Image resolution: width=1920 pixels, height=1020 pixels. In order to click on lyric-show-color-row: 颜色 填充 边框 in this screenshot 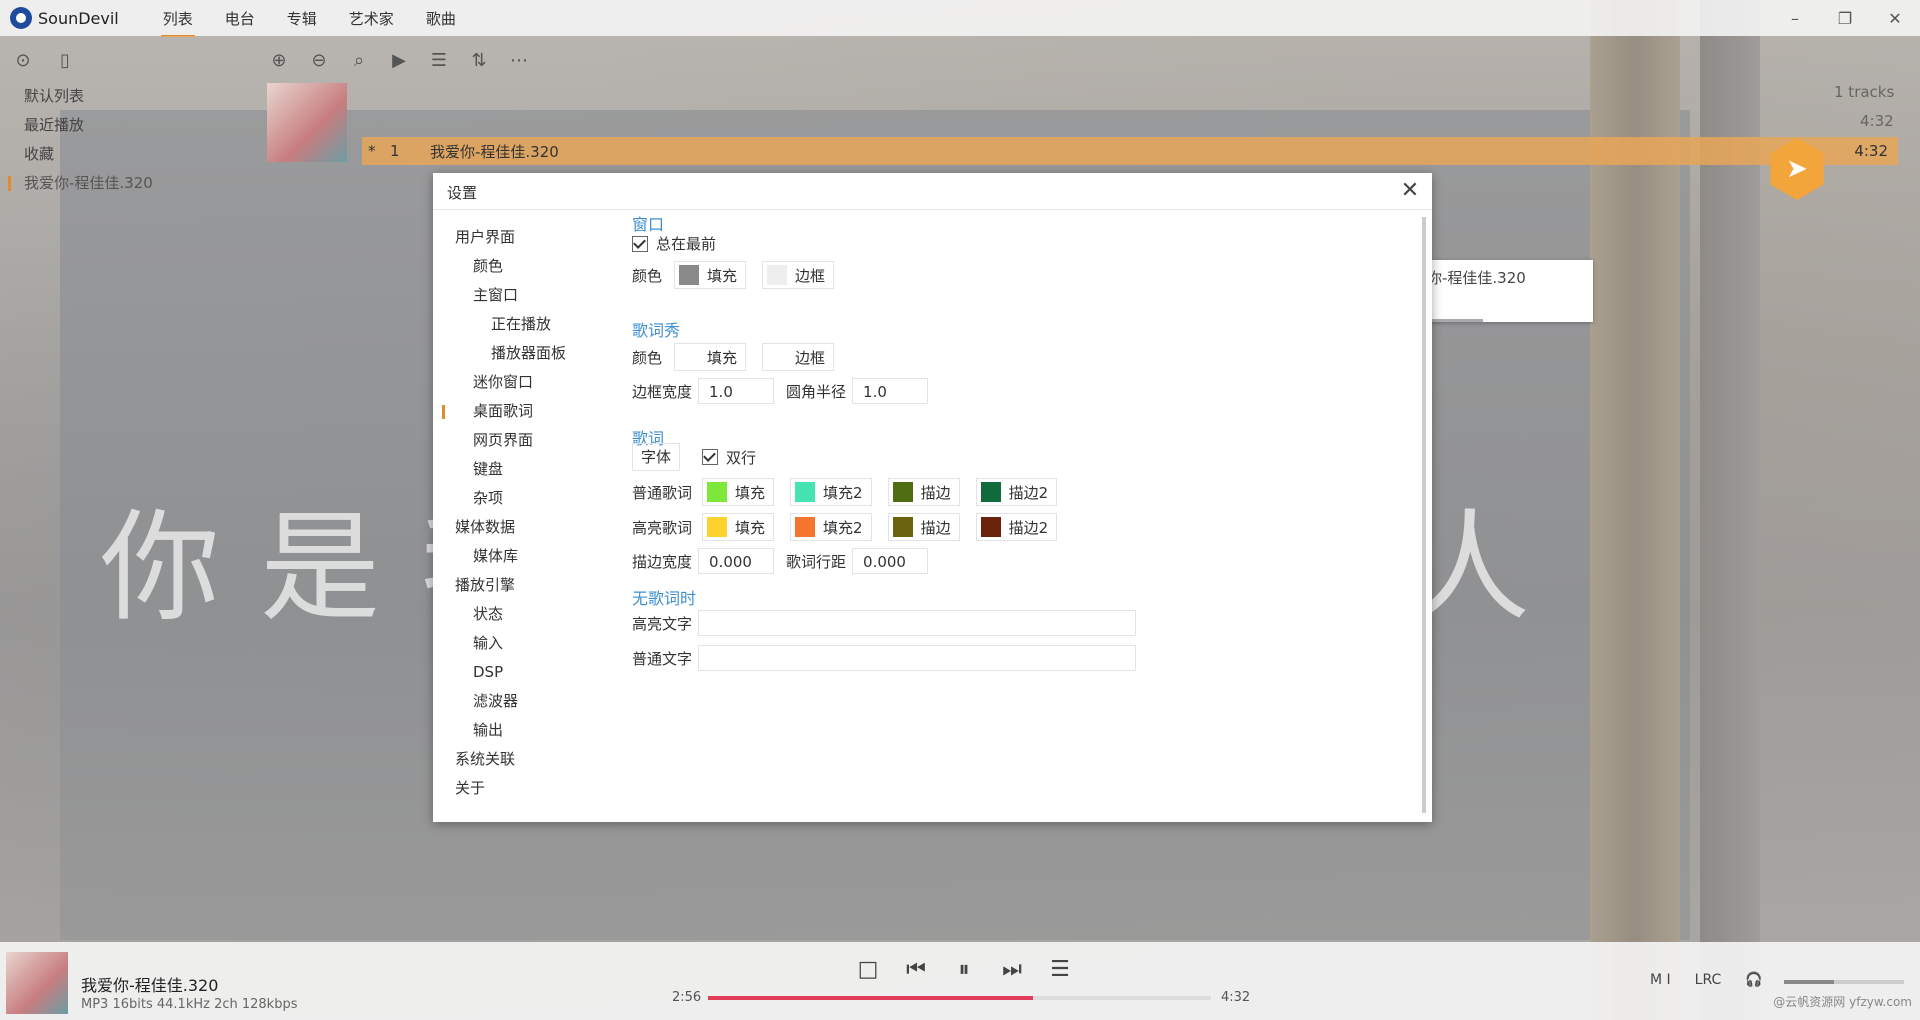, I will do `click(738, 357)`.